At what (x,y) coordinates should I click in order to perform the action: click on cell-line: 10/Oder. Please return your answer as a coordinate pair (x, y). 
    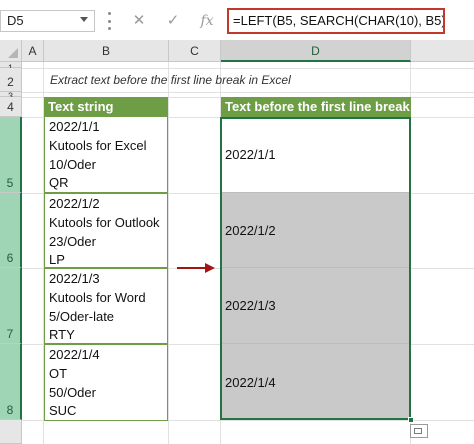
    Looking at the image, I should click on (72, 164).